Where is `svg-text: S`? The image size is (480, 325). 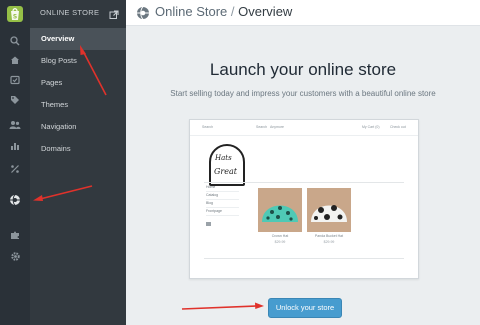
svg-text: S is located at coordinates (15, 17).